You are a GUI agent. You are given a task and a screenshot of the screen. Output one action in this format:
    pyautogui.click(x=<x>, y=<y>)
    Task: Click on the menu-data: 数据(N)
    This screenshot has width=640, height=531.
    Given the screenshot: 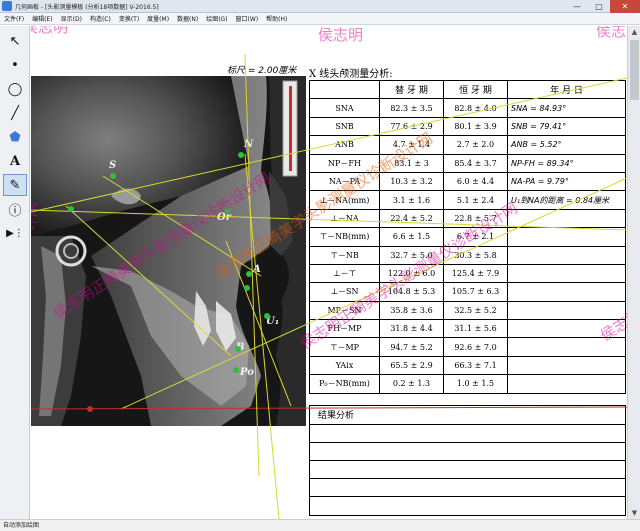 What is the action you would take?
    pyautogui.click(x=187, y=18)
    